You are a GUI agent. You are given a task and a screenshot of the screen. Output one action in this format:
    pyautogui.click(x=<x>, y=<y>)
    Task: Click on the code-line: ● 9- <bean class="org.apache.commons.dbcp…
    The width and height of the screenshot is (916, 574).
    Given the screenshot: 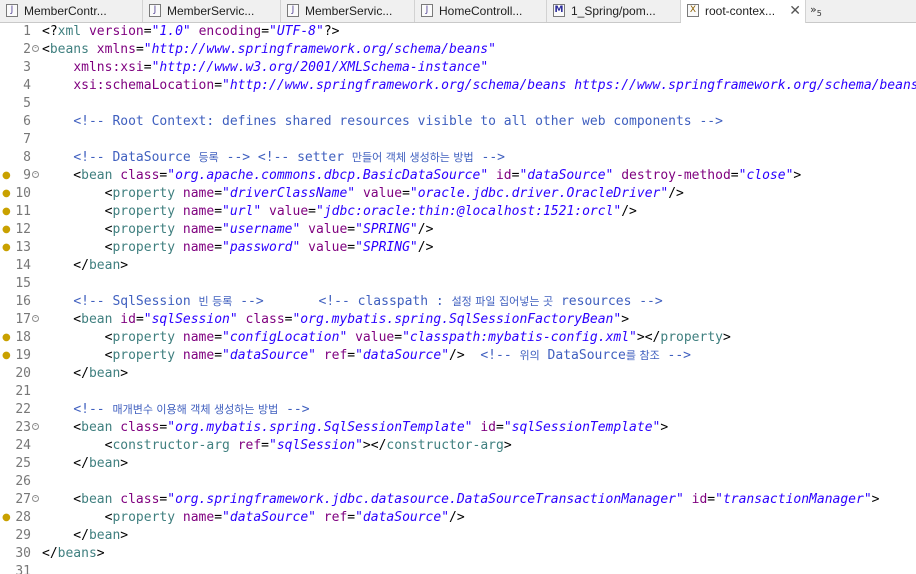 What is the action you would take?
    pyautogui.click(x=458, y=176)
    